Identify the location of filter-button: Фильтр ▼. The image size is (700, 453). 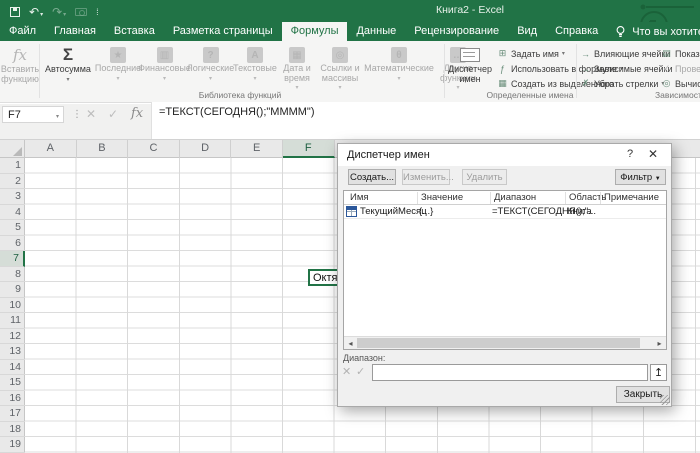
(640, 177).